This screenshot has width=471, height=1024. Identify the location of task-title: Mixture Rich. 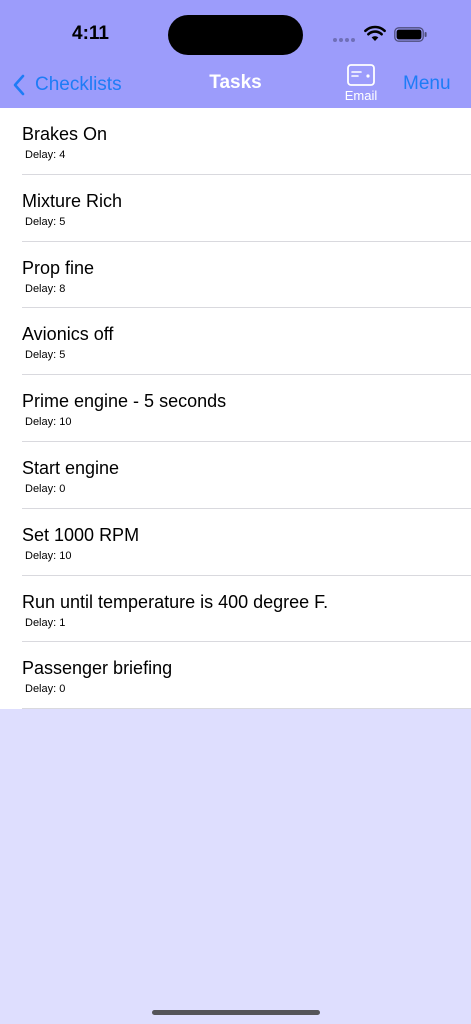
(72, 200).